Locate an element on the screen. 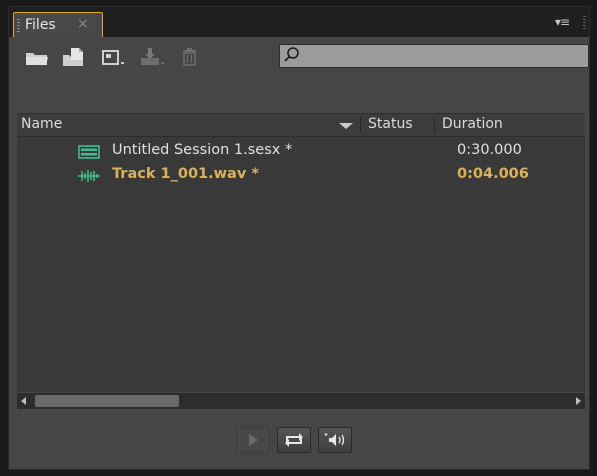 Image resolution: width=597 pixels, height=476 pixels. search-icon is located at coordinates (291, 54).